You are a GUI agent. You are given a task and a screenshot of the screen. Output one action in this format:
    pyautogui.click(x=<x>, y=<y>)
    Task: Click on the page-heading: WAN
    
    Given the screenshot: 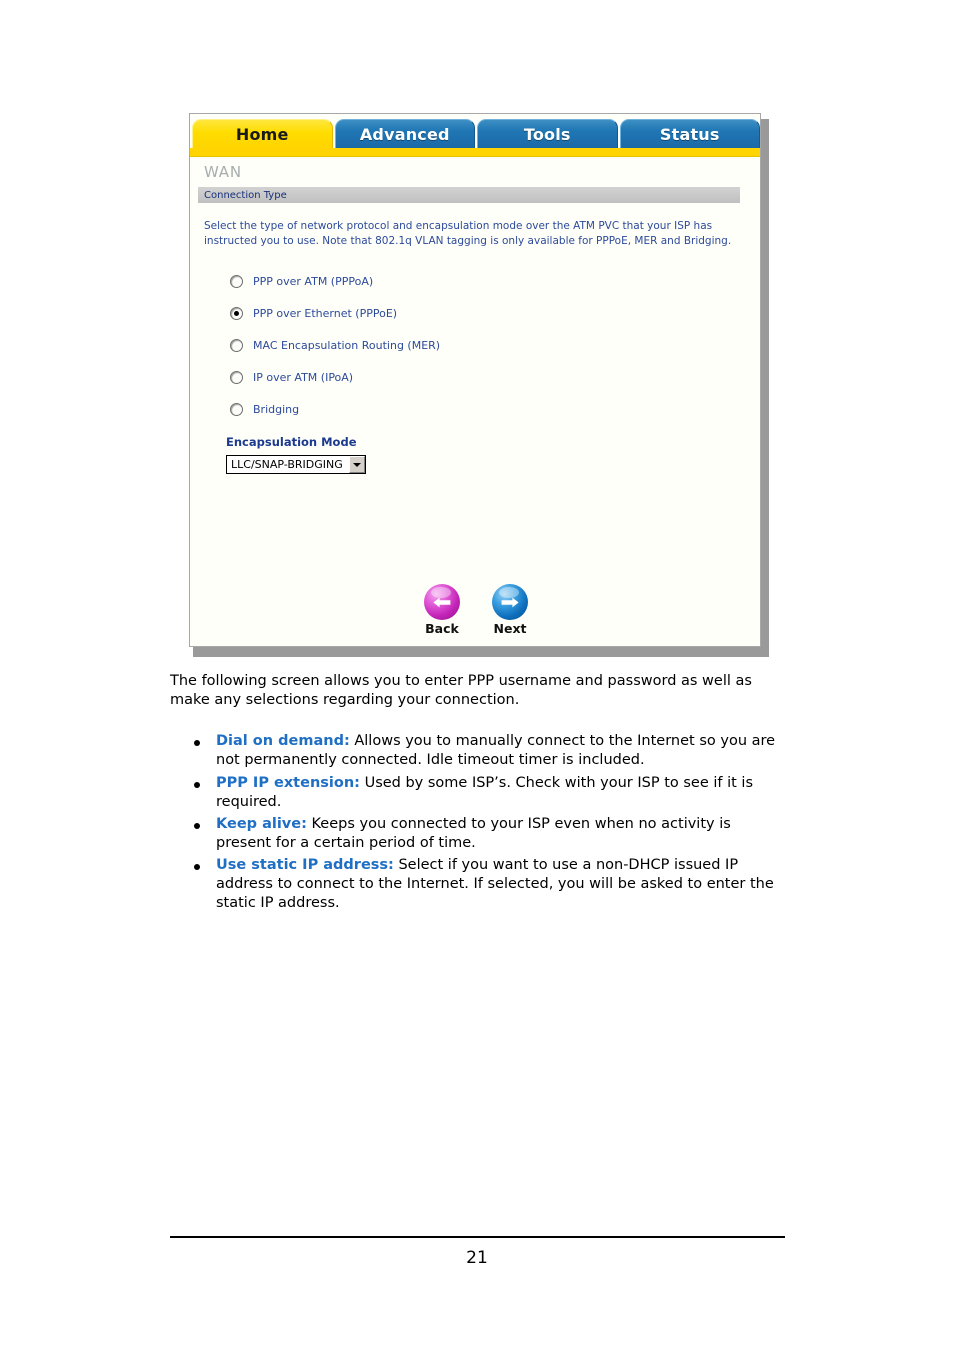 What is the action you would take?
    pyautogui.click(x=475, y=172)
    